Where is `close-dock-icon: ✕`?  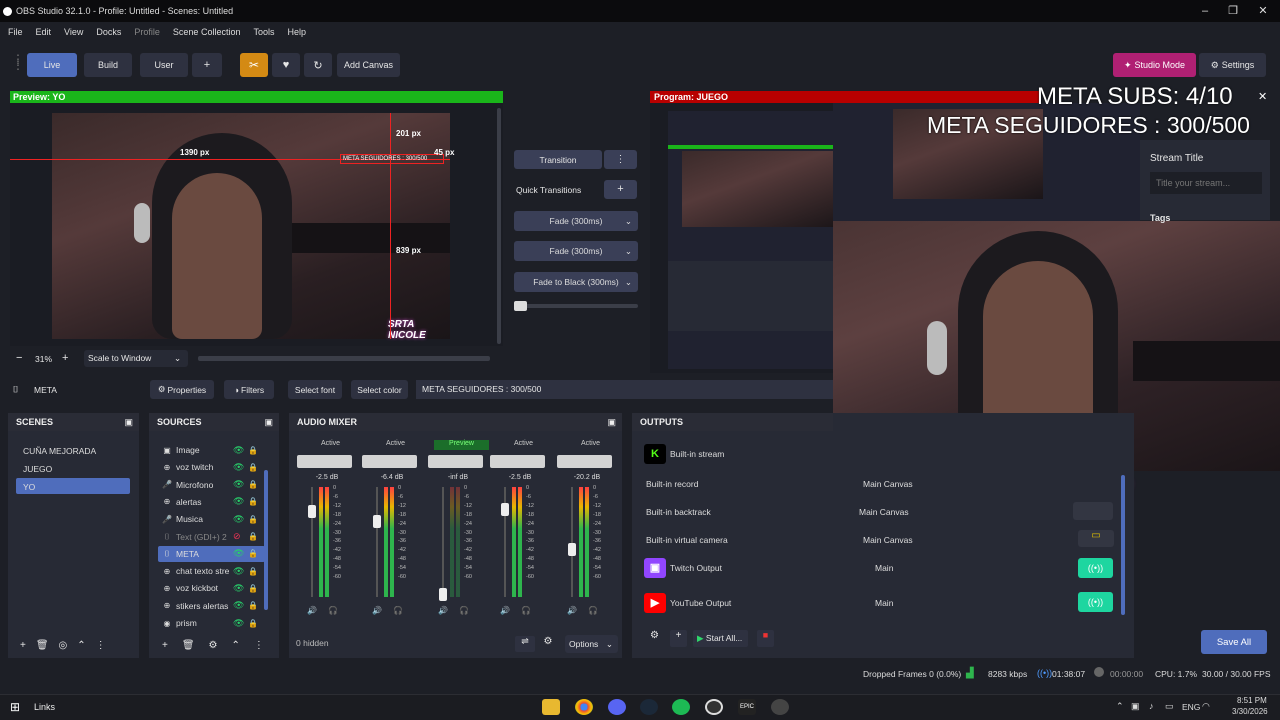 close-dock-icon: ✕ is located at coordinates (1262, 96).